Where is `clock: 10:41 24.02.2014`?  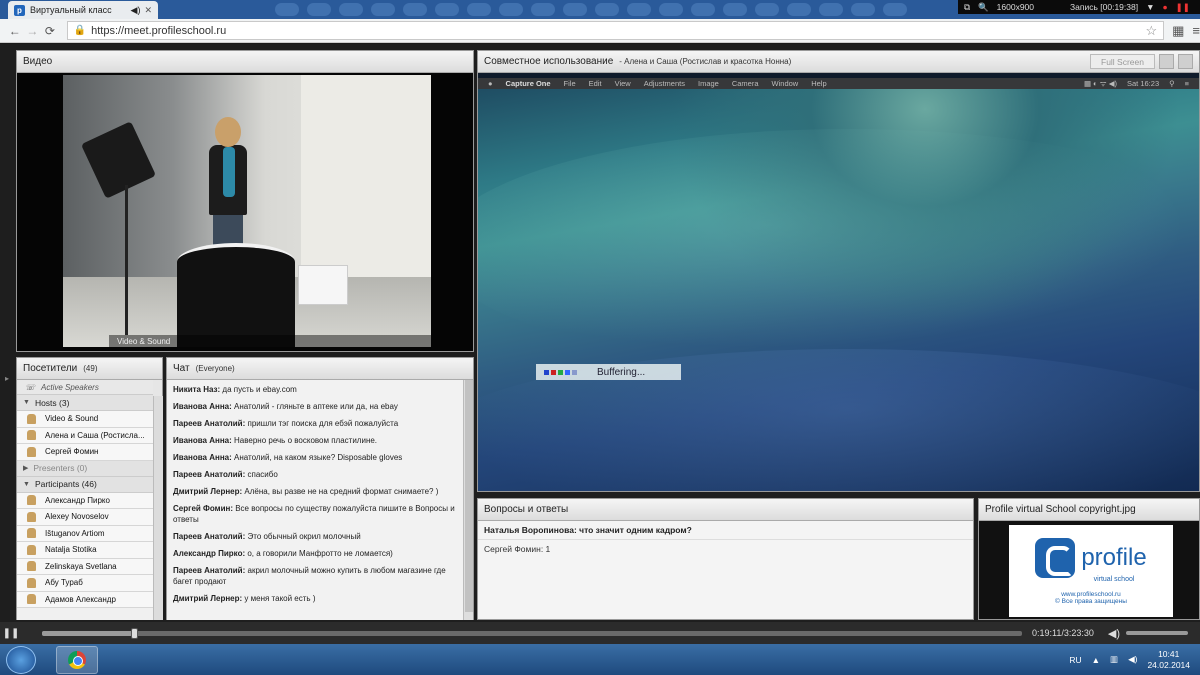
clock: 10:41 24.02.2014 is located at coordinates (1168, 660).